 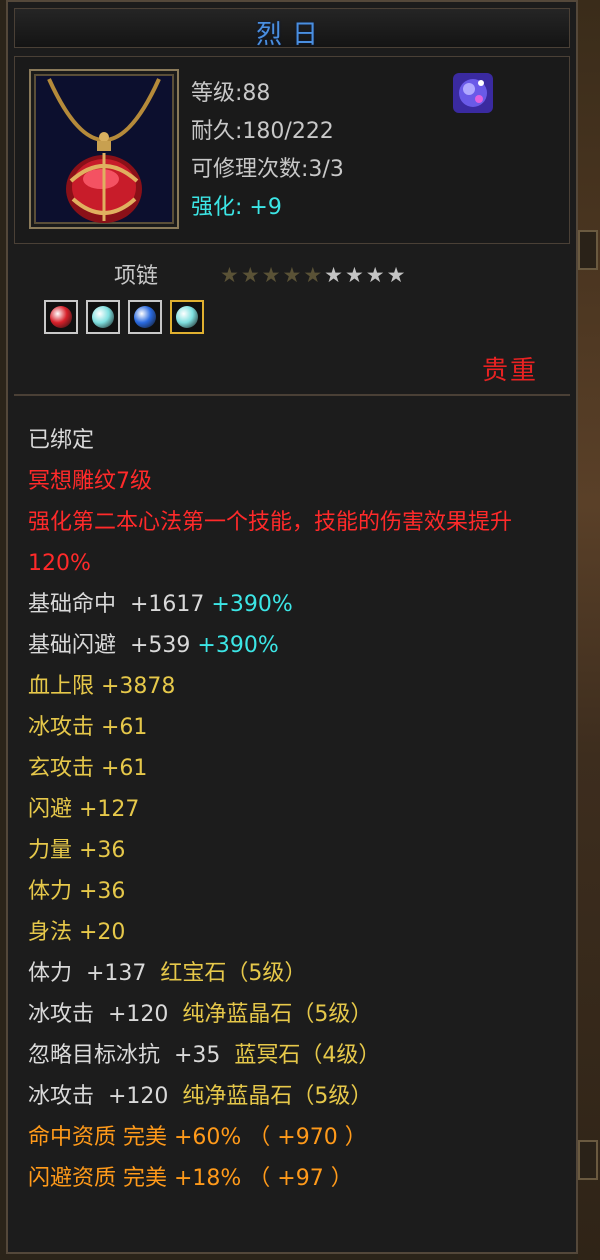 What do you see at coordinates (136, 276) in the screenshot?
I see `item-type: 项链` at bounding box center [136, 276].